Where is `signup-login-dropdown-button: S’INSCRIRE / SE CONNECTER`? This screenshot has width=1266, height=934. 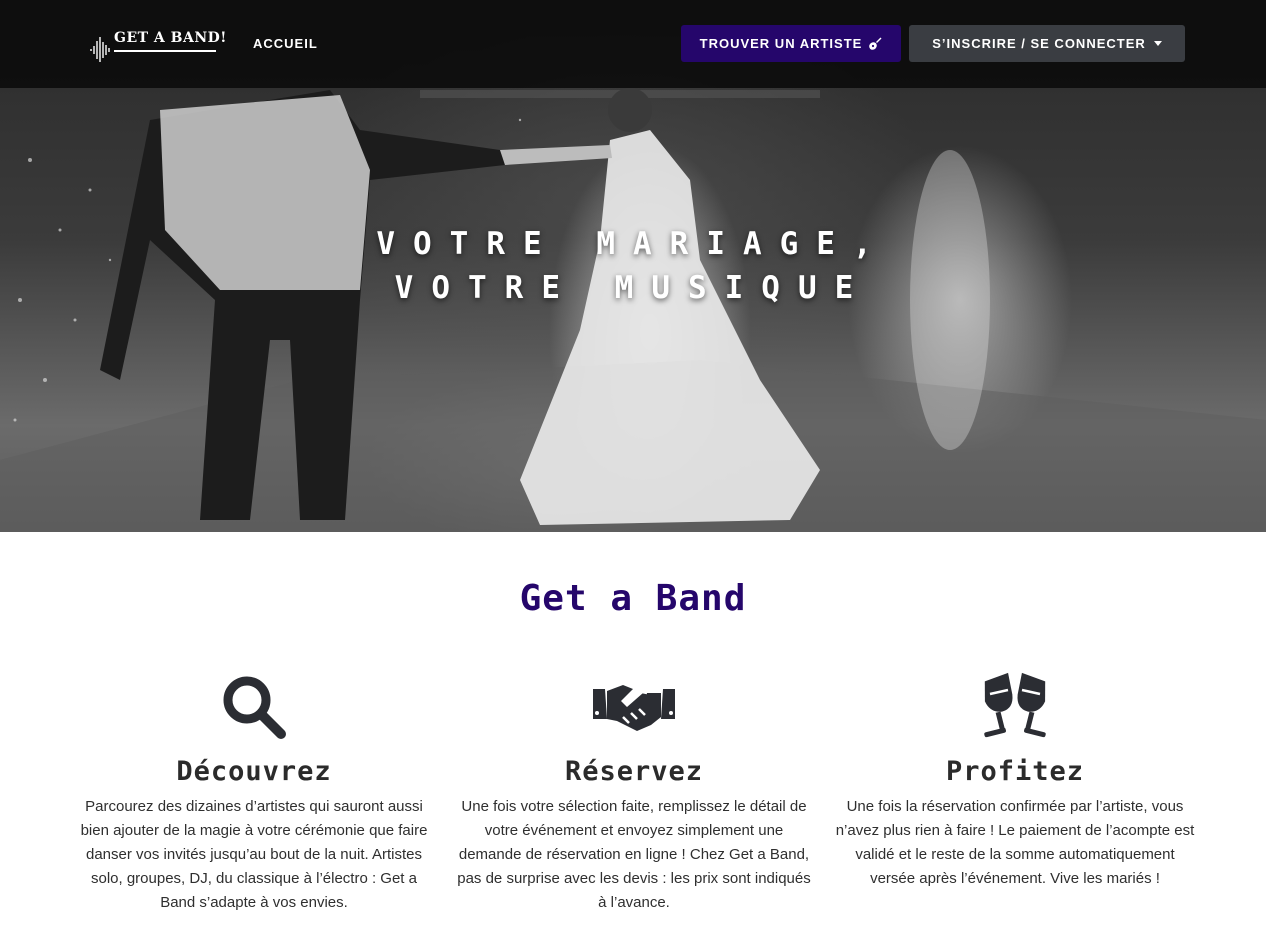
signup-login-dropdown-button: S’INSCRIRE / SE CONNECTER is located at coordinates (1047, 43).